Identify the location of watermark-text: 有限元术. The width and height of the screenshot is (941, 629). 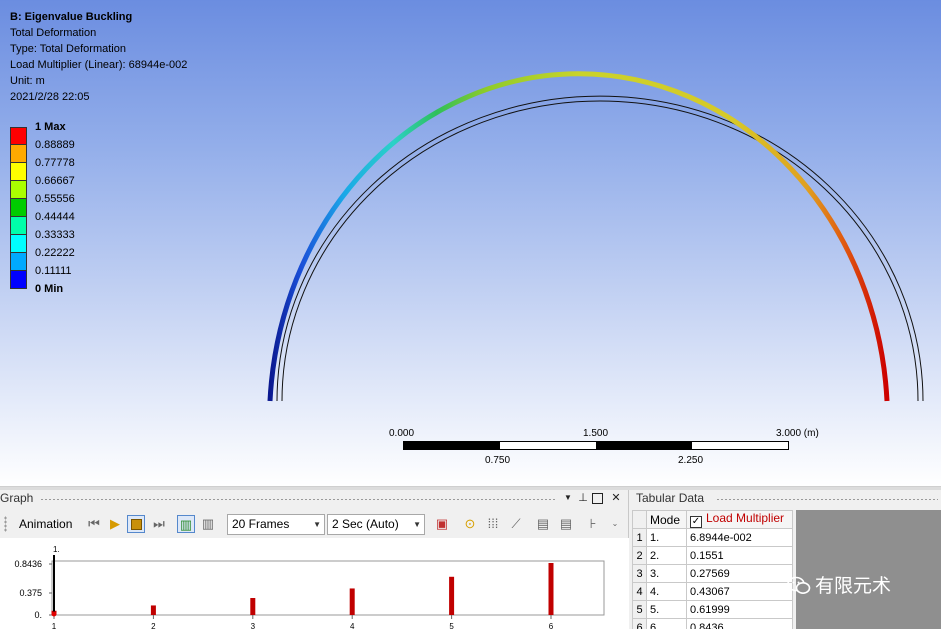
(853, 586).